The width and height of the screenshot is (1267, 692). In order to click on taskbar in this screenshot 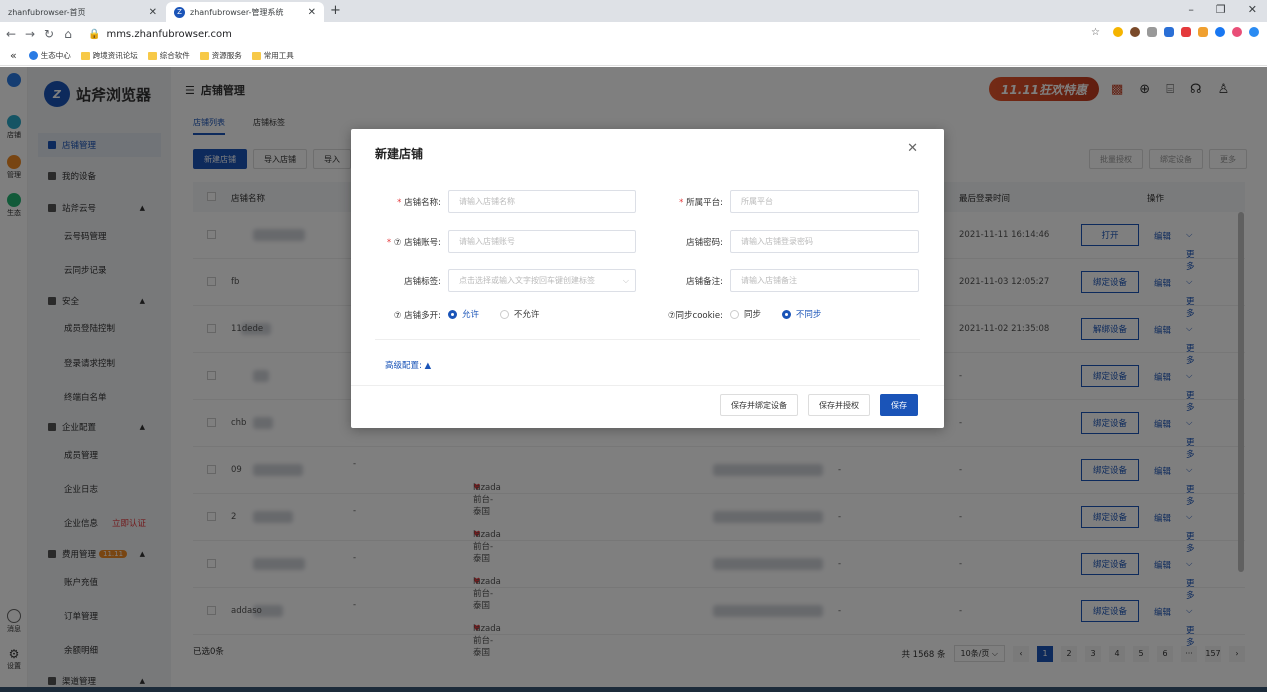, I will do `click(633, 689)`.